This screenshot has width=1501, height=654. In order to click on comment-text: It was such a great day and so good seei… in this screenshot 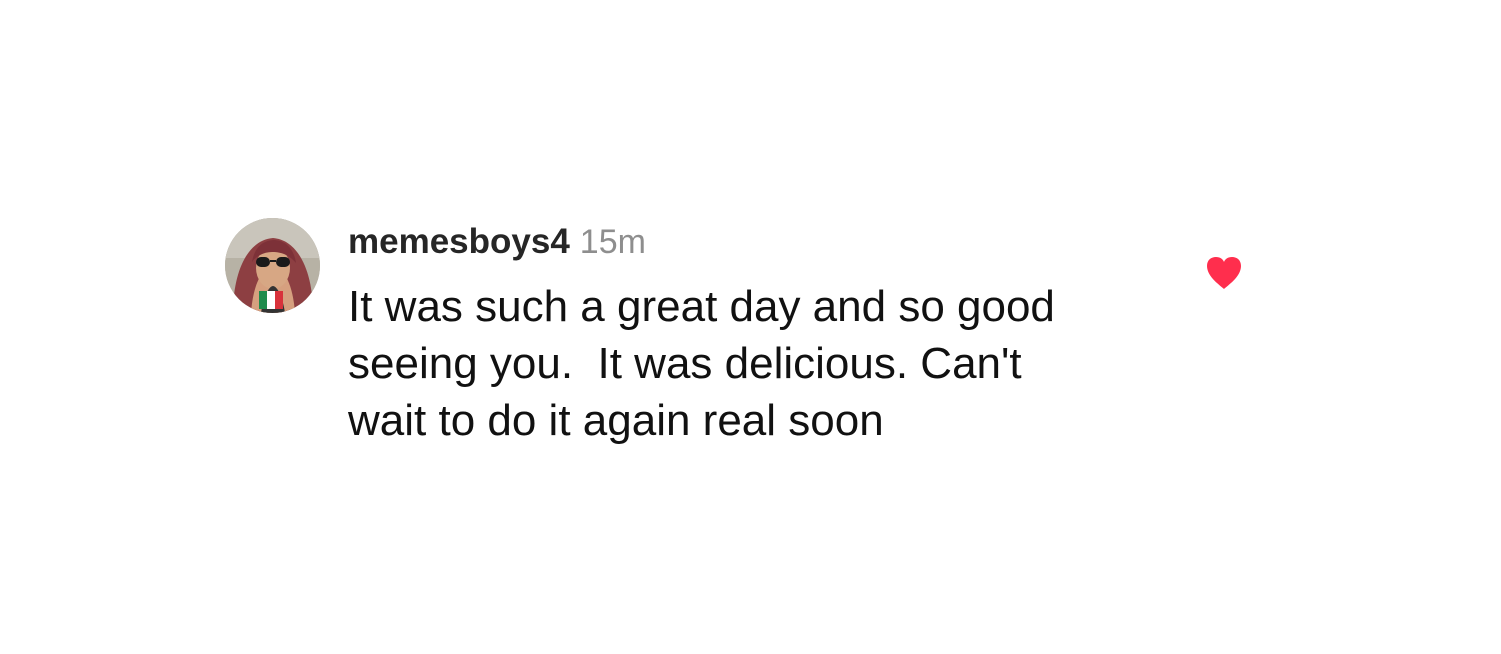, I will do `click(701, 363)`.